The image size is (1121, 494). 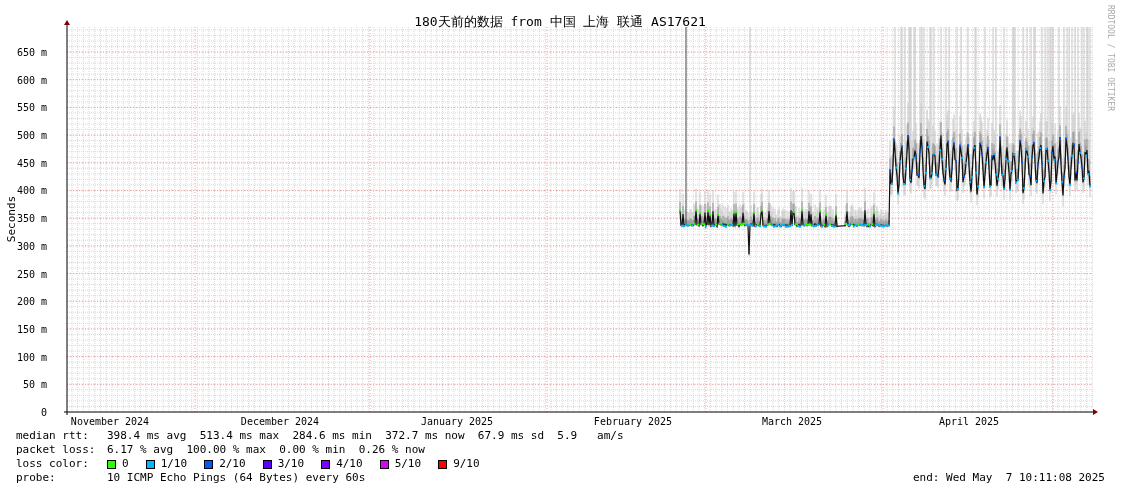 What do you see at coordinates (365, 436) in the screenshot?
I see `median-rtt-stats: 398.4 ms avg 513.4 ms max 284.6 ms min 372.7 ms now 67.9 ms sd 5.9 am/s` at bounding box center [365, 436].